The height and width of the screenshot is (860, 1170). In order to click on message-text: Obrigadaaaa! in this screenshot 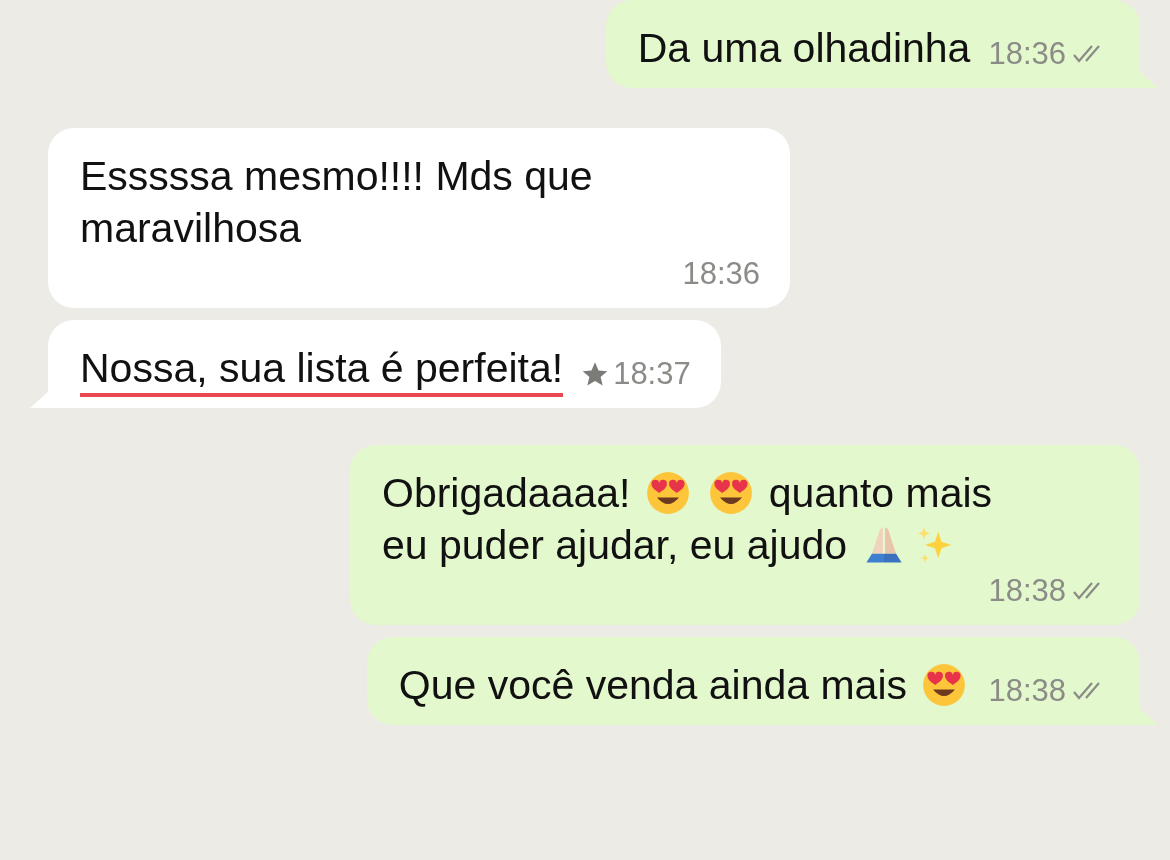, I will do `click(506, 493)`.